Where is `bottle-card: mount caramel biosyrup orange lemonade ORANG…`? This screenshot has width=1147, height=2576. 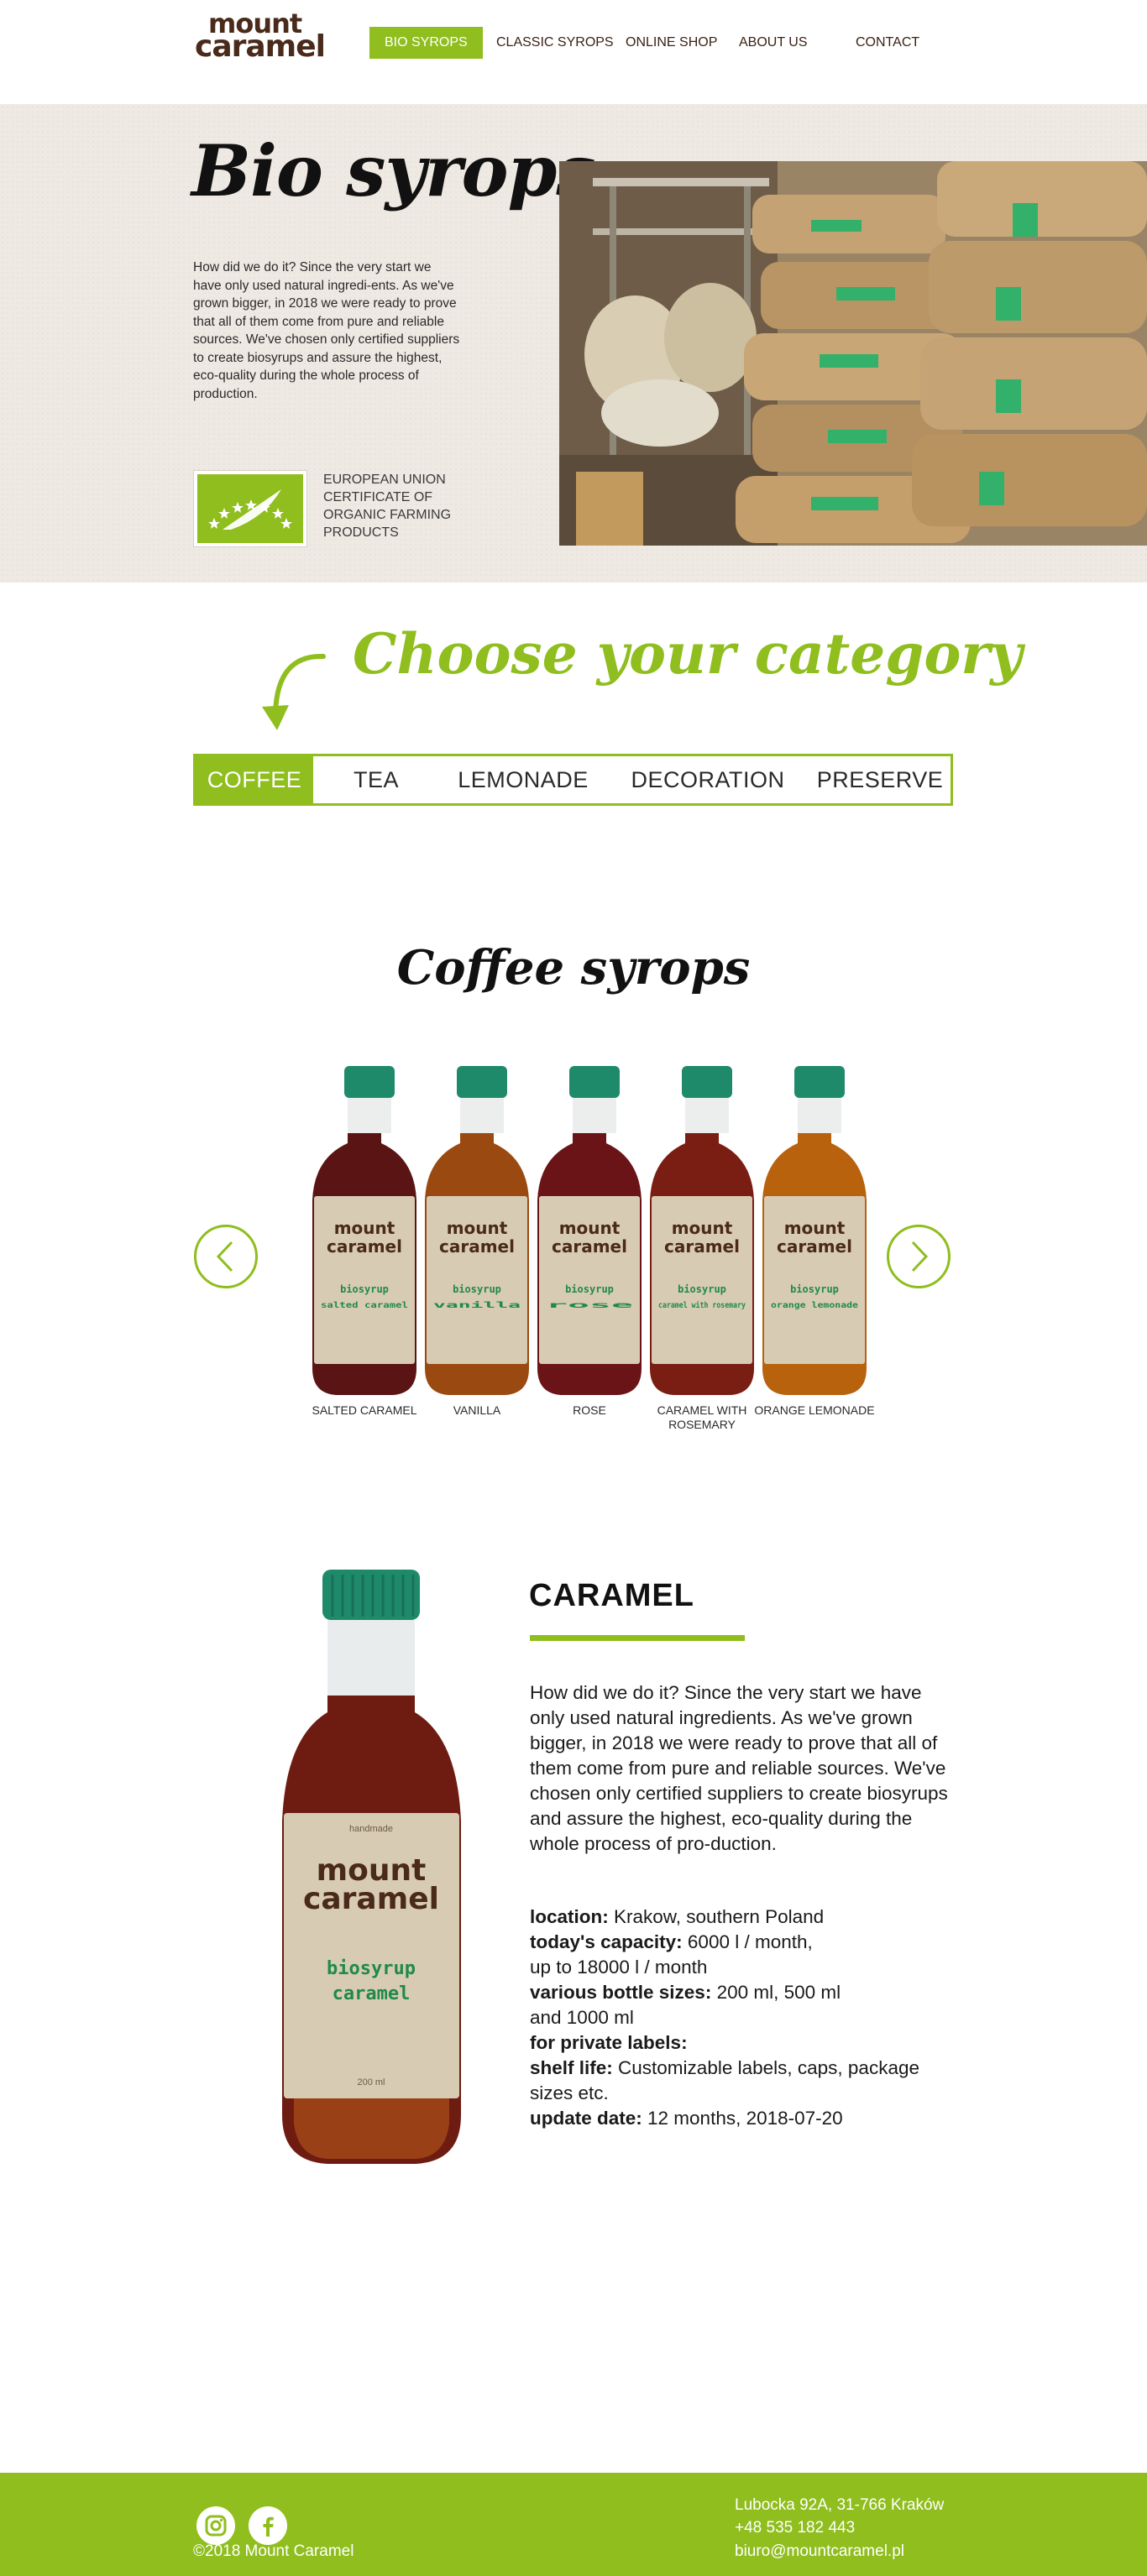 bottle-card: mount caramel biosyrup orange lemonade ORANG… is located at coordinates (814, 1250).